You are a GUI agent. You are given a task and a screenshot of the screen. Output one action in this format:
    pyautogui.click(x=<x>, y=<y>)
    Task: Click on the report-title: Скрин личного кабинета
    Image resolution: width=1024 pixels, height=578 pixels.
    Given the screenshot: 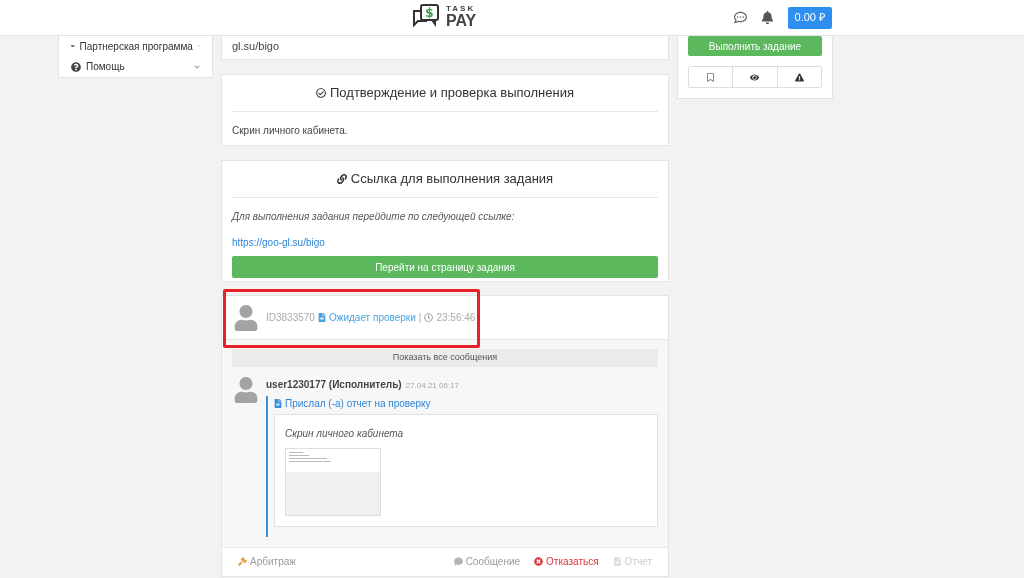 What is the action you would take?
    pyautogui.click(x=344, y=433)
    